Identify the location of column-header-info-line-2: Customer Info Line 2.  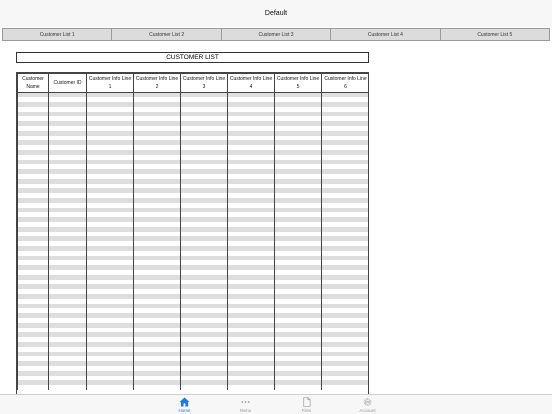
(157, 83).